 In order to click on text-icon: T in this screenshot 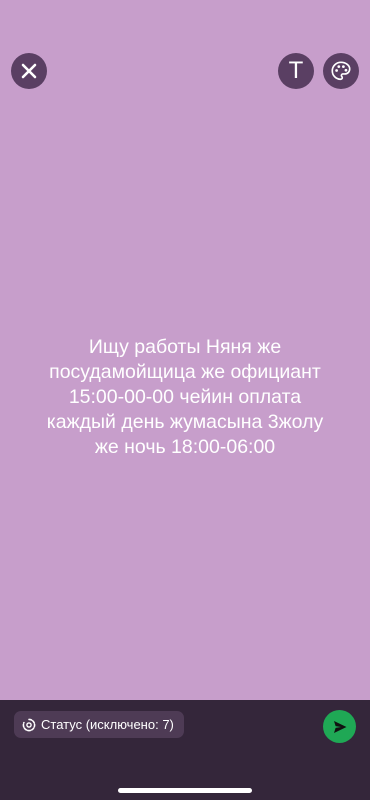, I will do `click(296, 70)`.